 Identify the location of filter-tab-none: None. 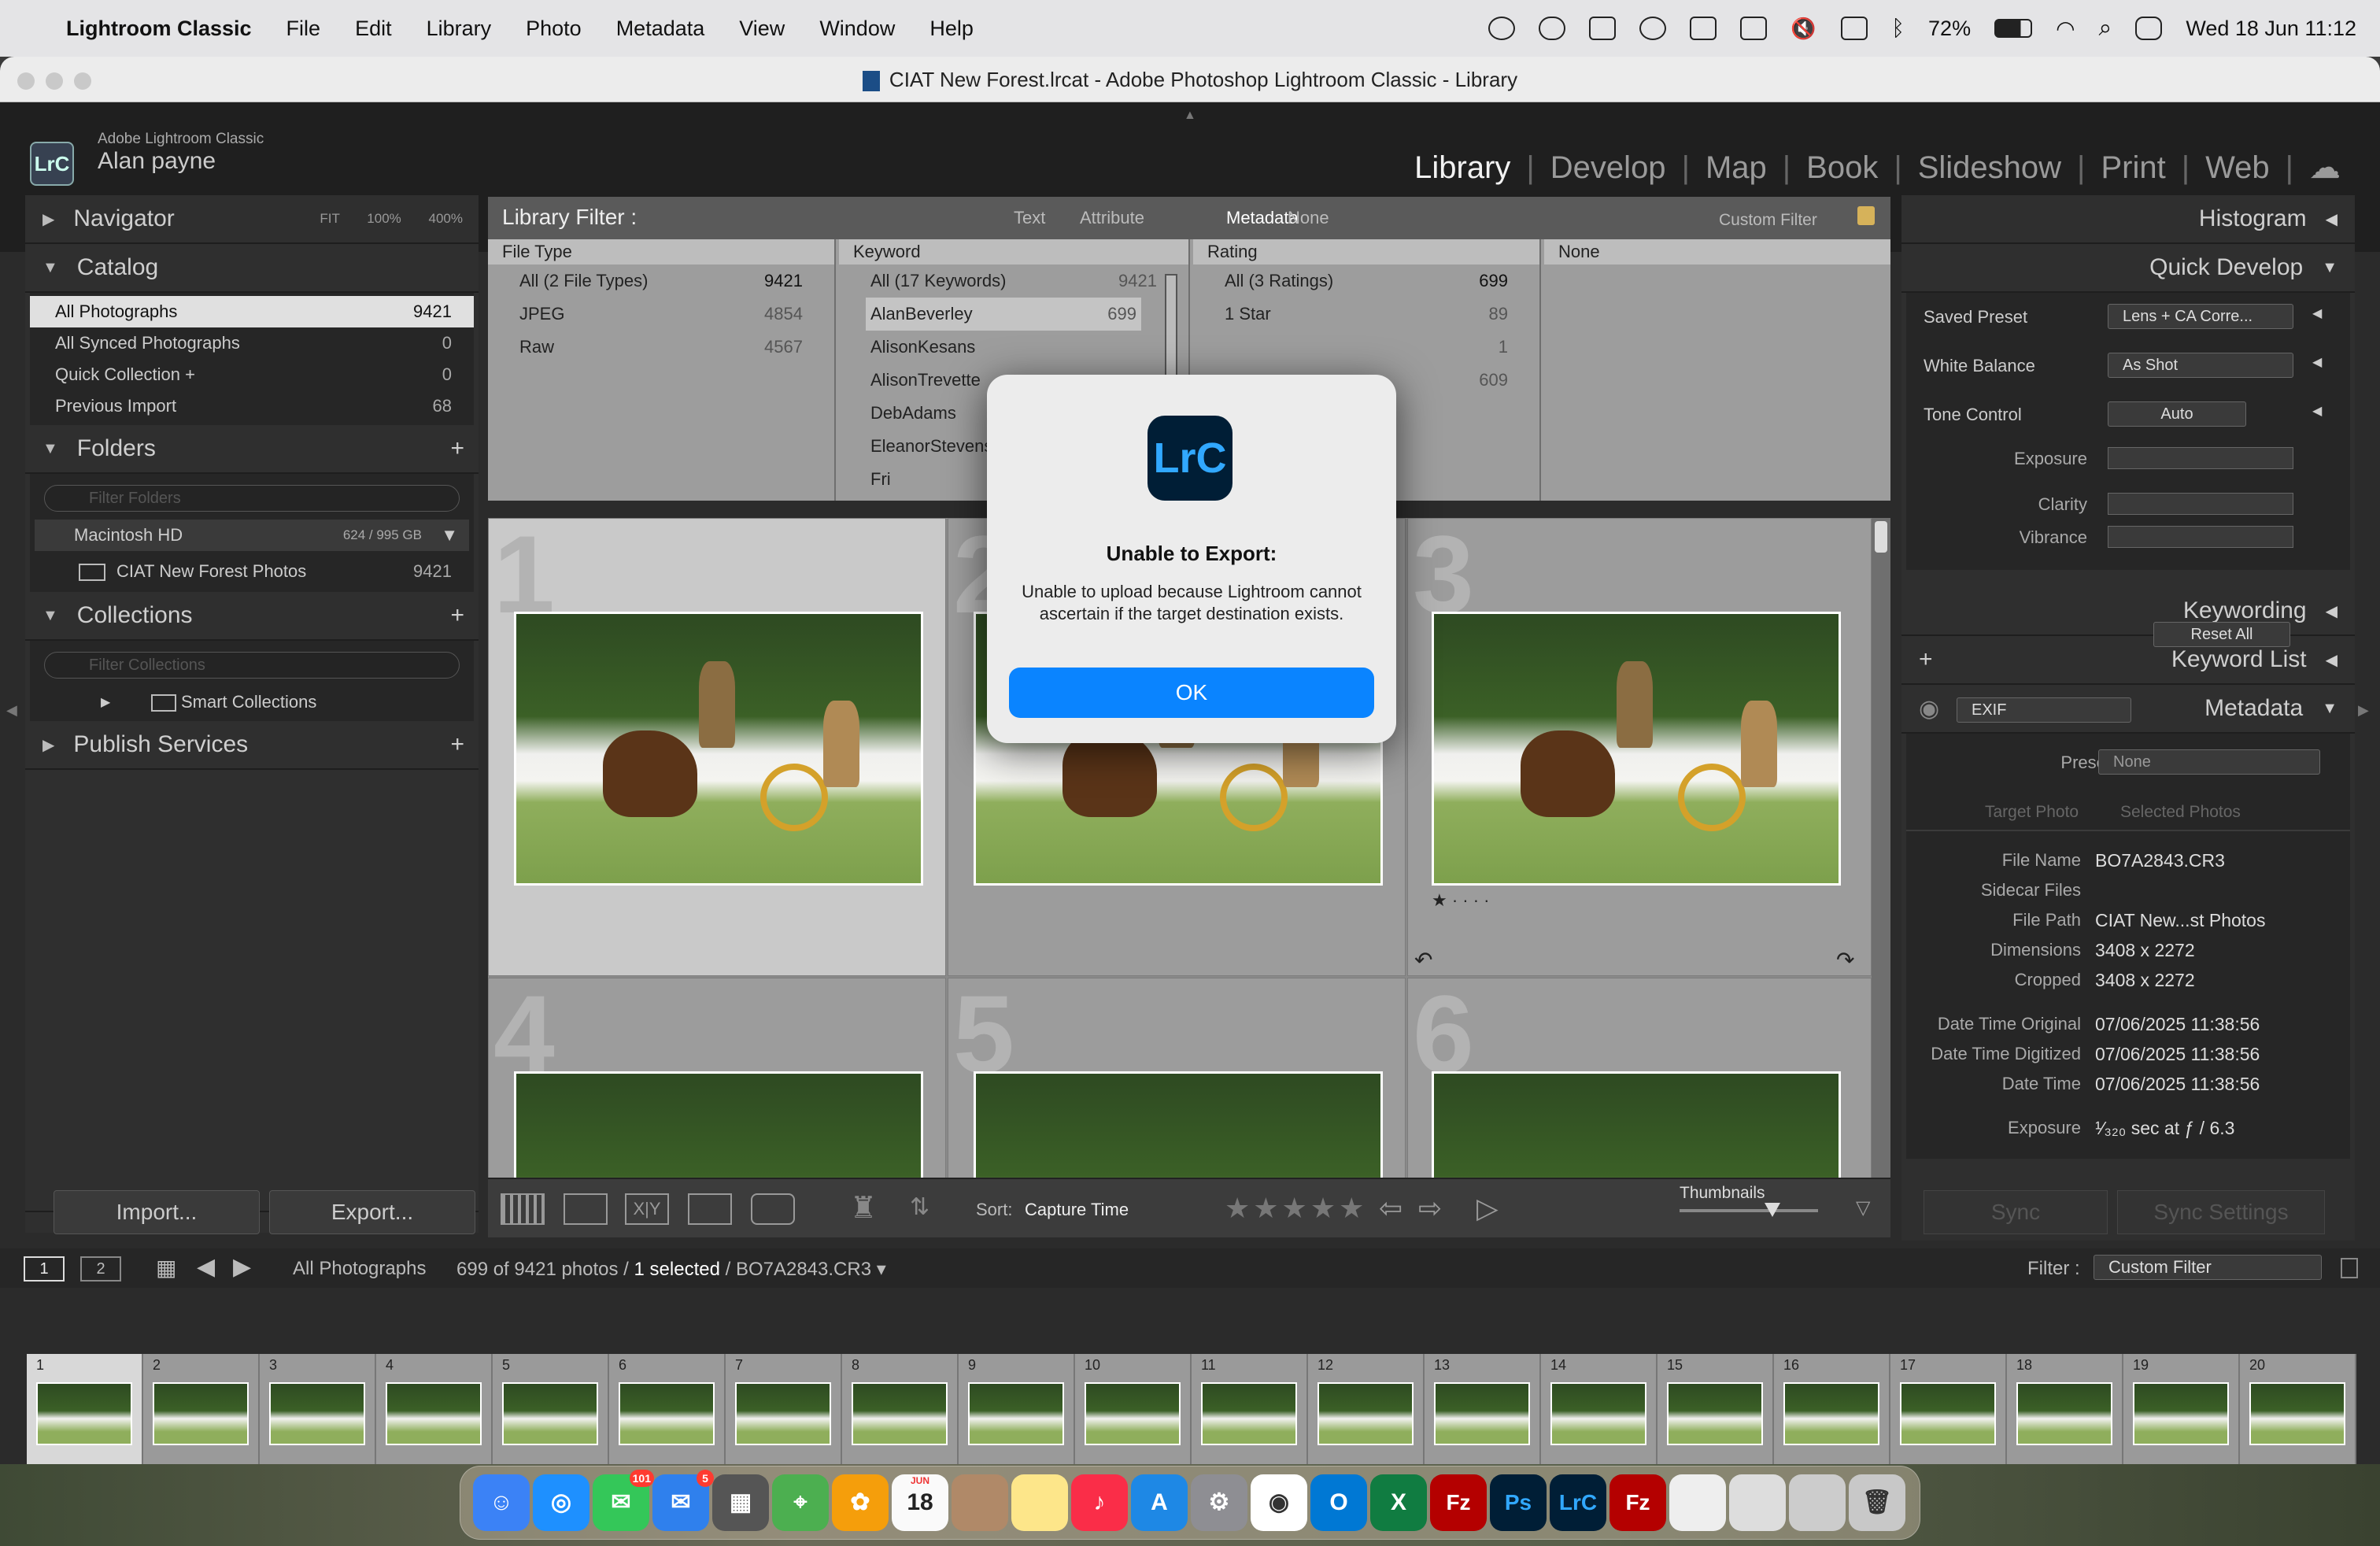
(1308, 218).